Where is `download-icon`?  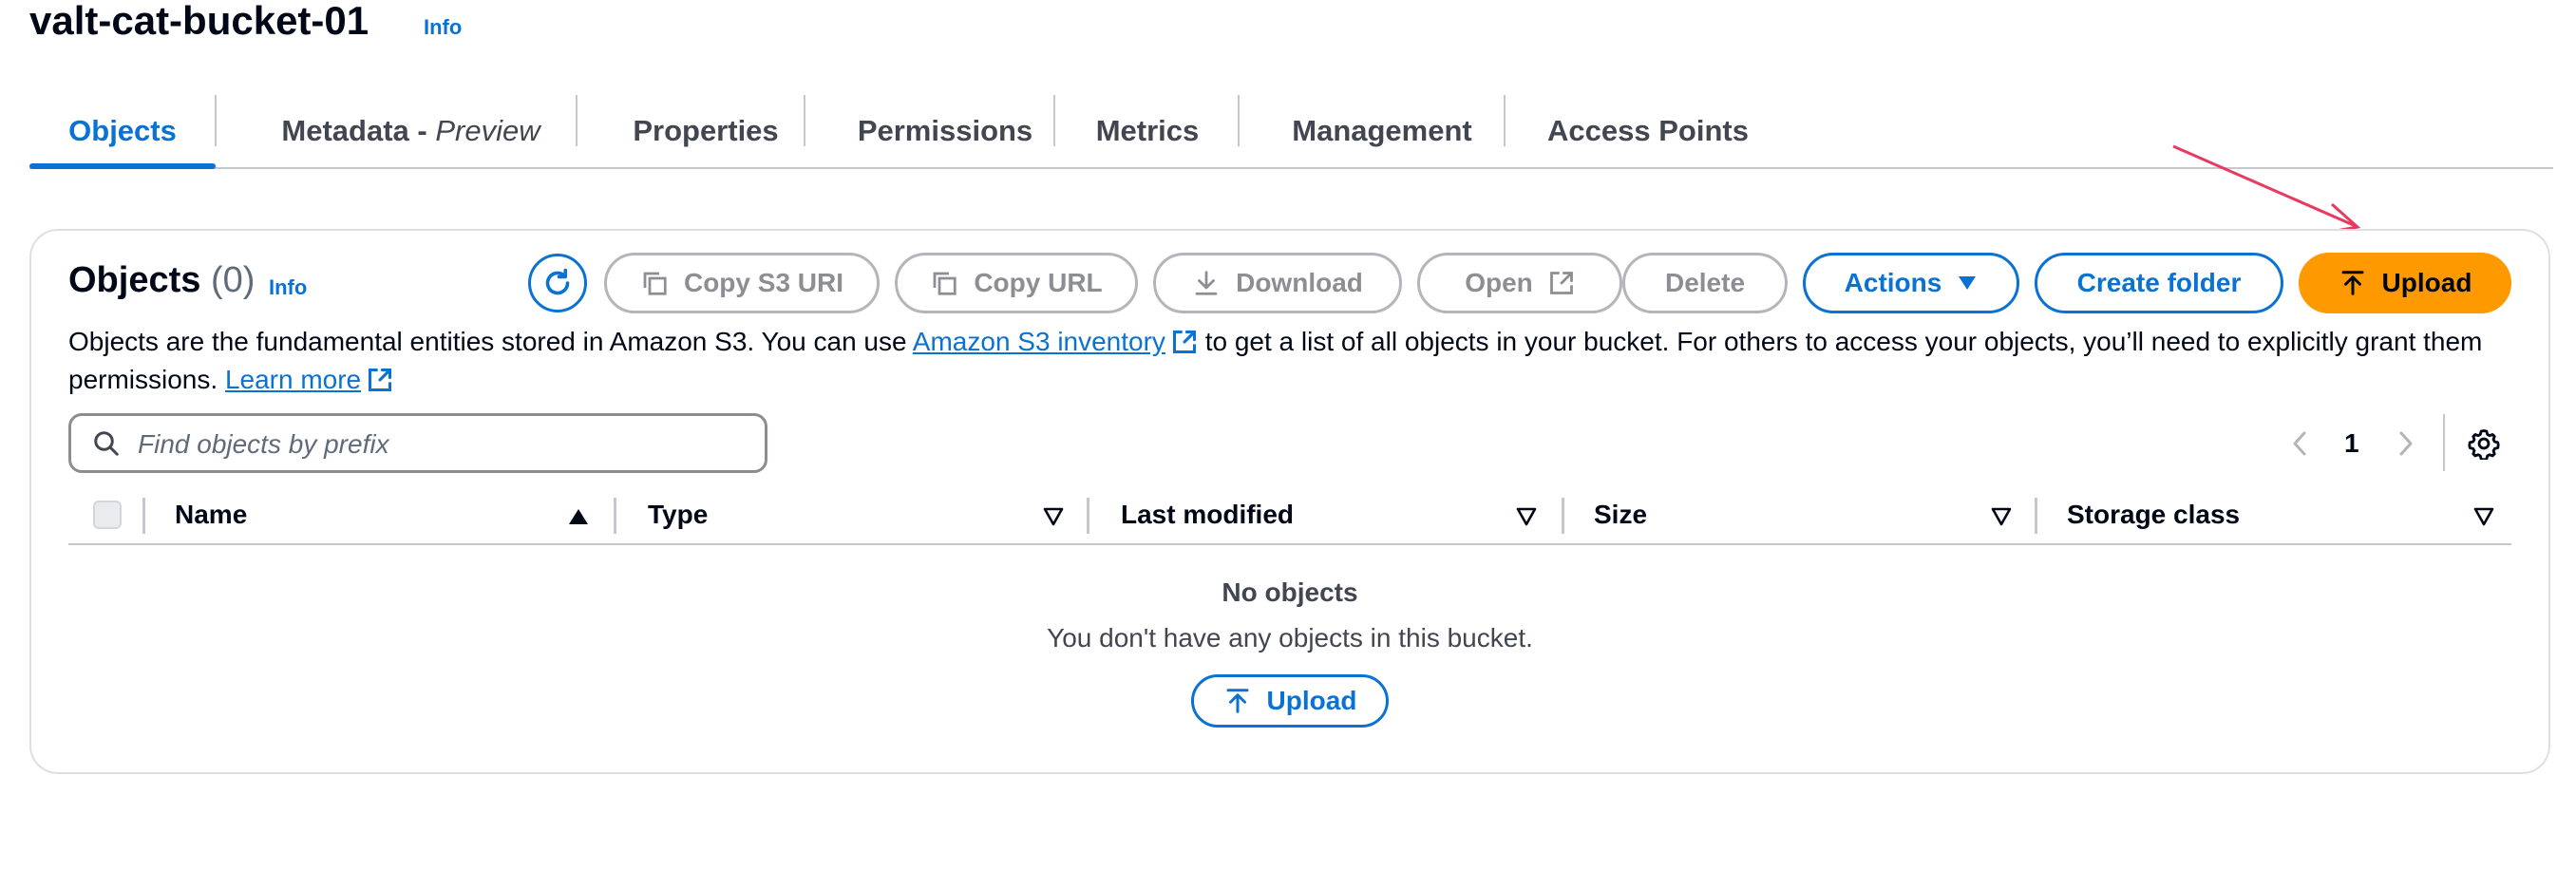 download-icon is located at coordinates (1206, 283).